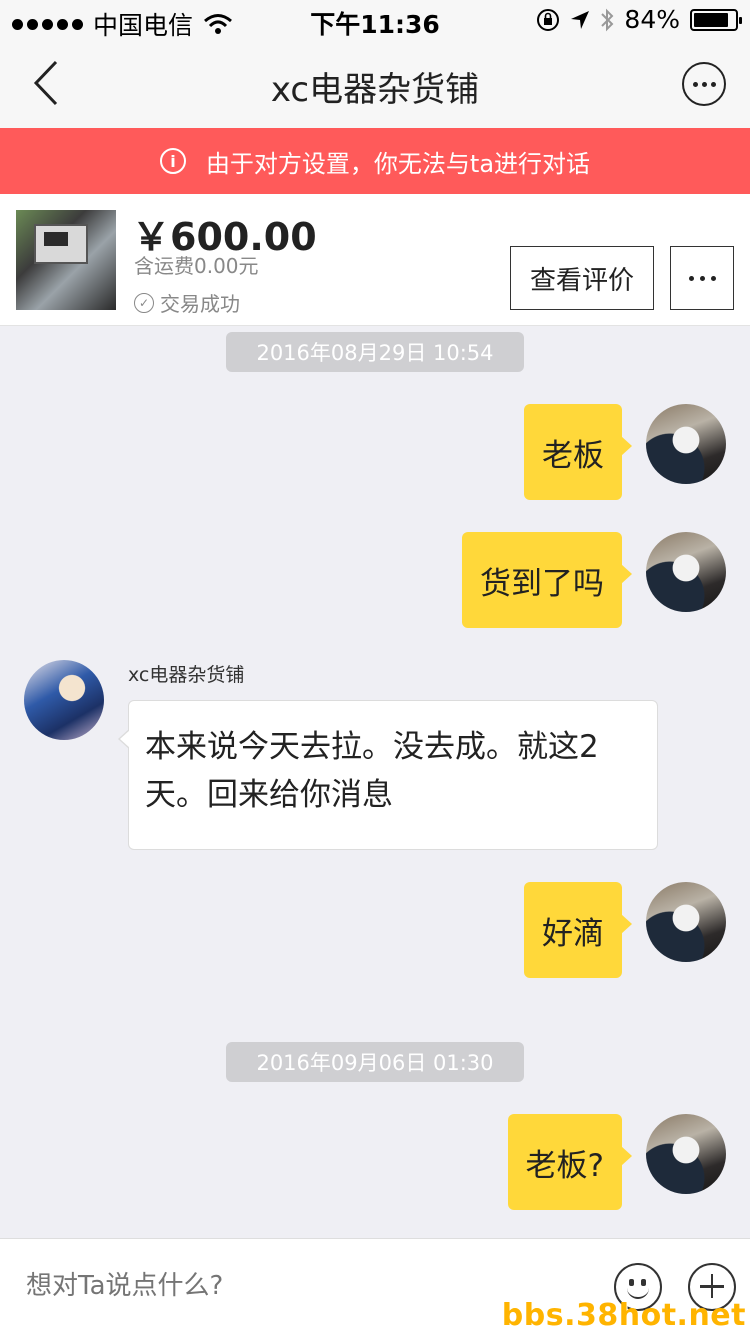  I want to click on product-more-button, so click(702, 278).